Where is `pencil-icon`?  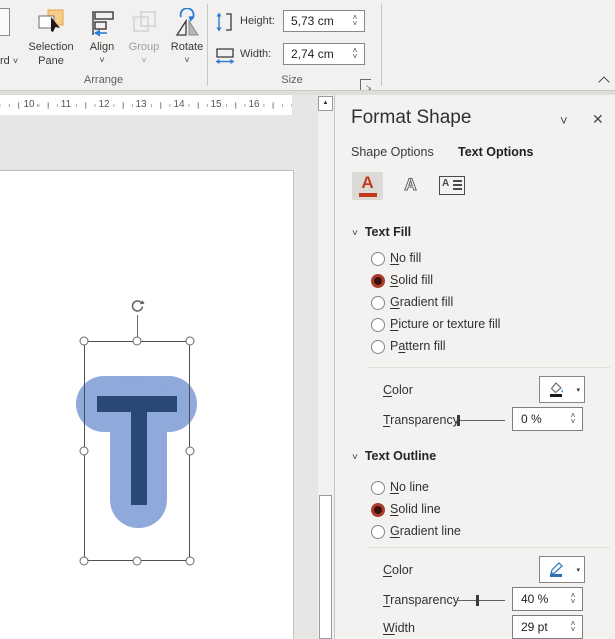
pencil-icon is located at coordinates (556, 569).